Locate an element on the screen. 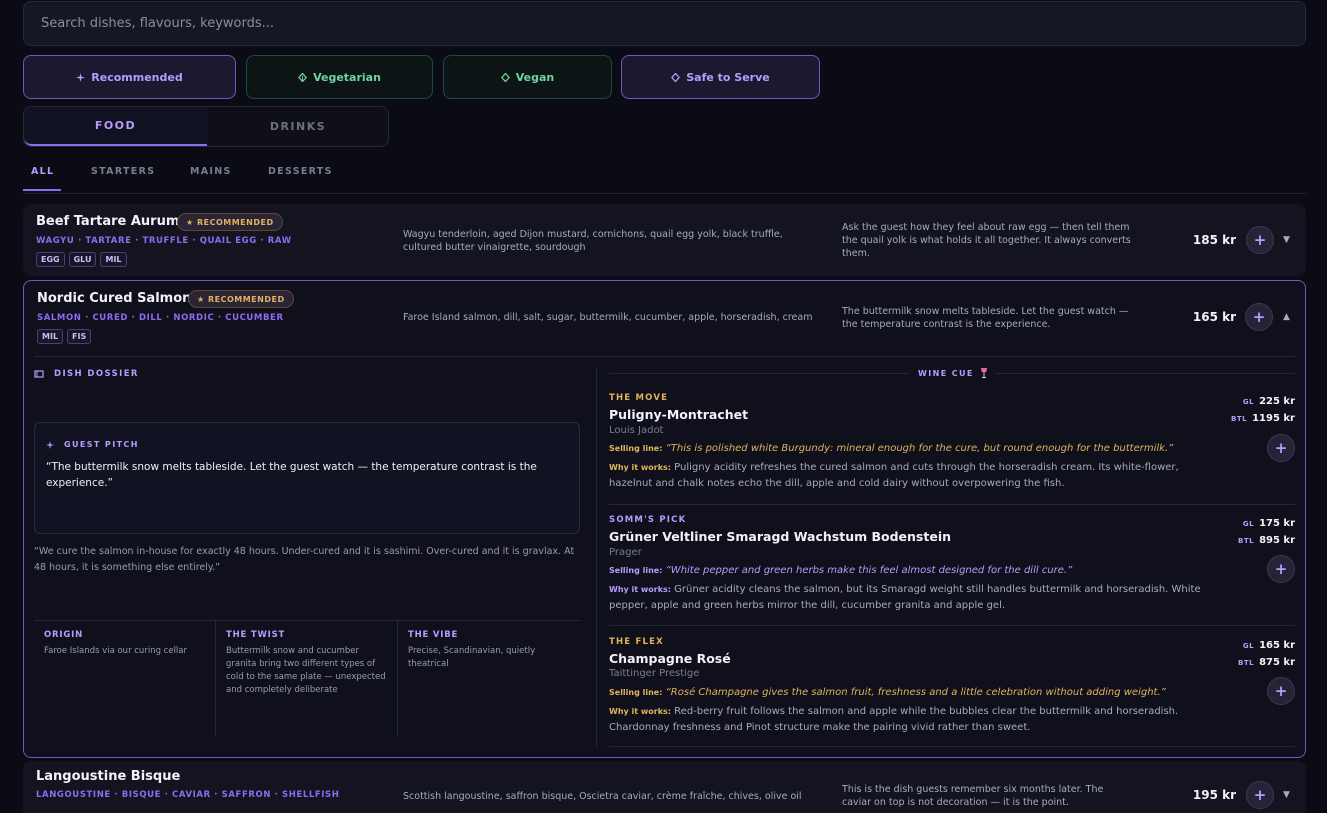 This screenshot has width=1327, height=813. wine-cue-header: WINE CUE is located at coordinates (953, 373).